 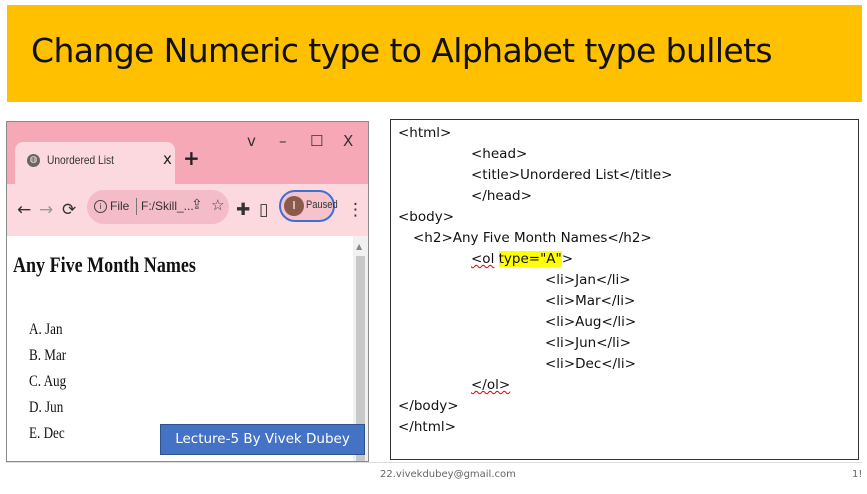 What do you see at coordinates (46, 210) in the screenshot?
I see `forward-arrow-icon: →` at bounding box center [46, 210].